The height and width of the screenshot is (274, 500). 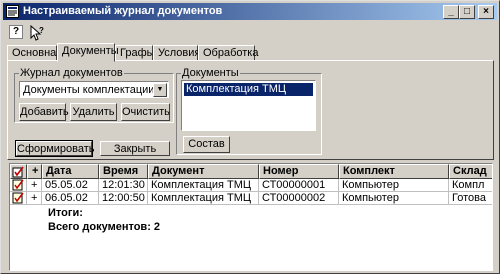 I want to click on documents-list: Комплектация ТМЦ, so click(x=248, y=105).